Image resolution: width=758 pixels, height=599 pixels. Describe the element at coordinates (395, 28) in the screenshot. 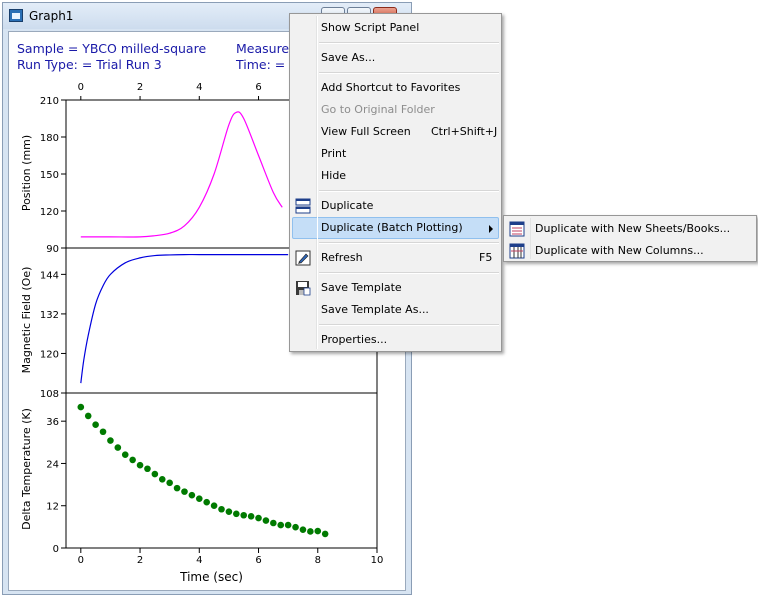

I see `menu-item-show-script-panel: Show Script Panel` at that location.